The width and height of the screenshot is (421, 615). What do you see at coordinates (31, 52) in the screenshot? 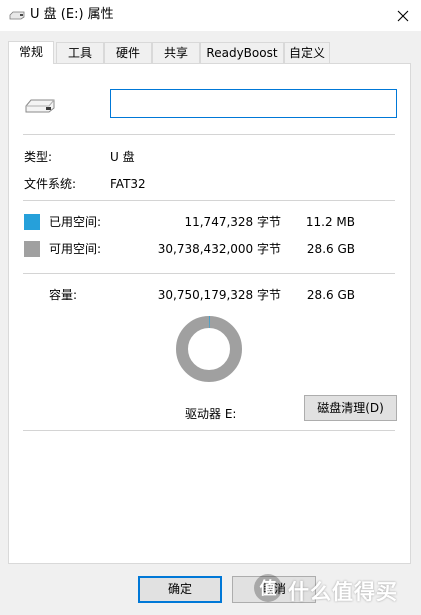
I see `tab-general: 常规` at bounding box center [31, 52].